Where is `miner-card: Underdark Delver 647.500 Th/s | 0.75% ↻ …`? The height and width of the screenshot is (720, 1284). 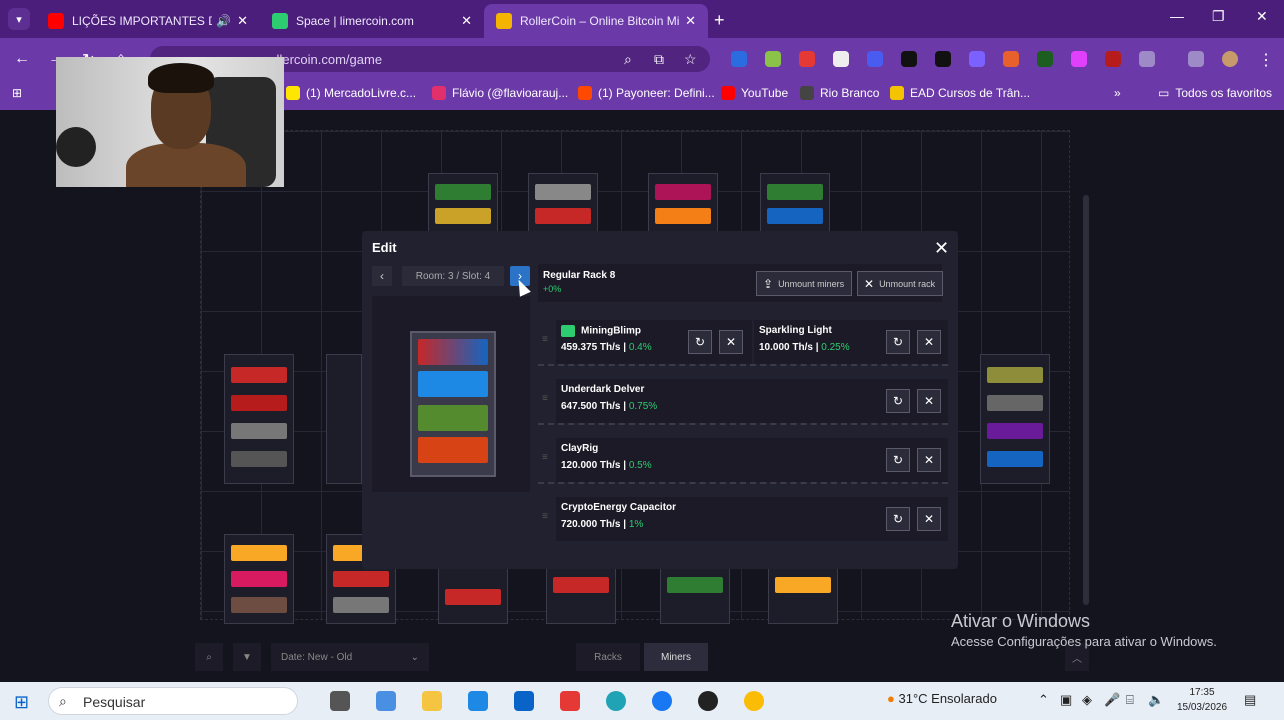 miner-card: Underdark Delver 647.500 Th/s | 0.75% ↻ … is located at coordinates (752, 401).